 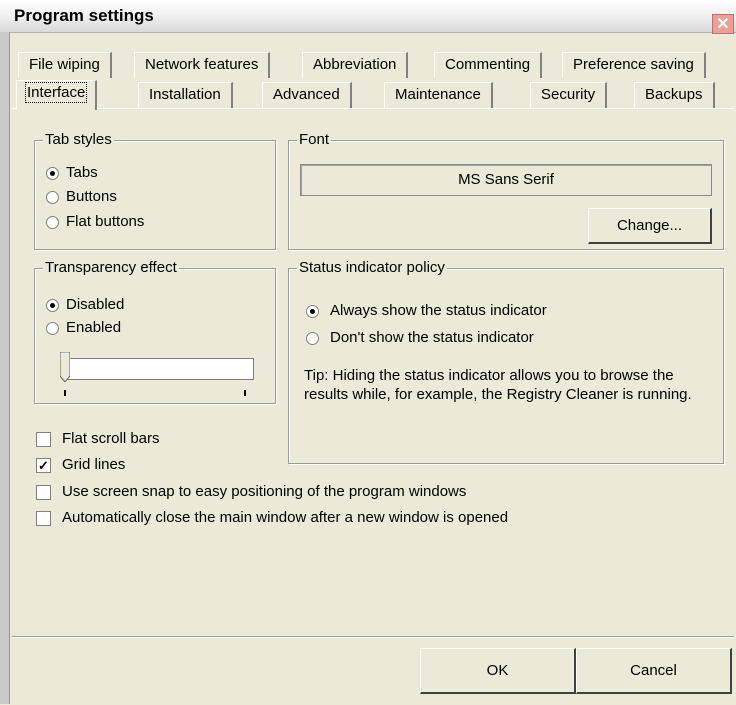 What do you see at coordinates (245, 393) in the screenshot?
I see `slider-tick-max` at bounding box center [245, 393].